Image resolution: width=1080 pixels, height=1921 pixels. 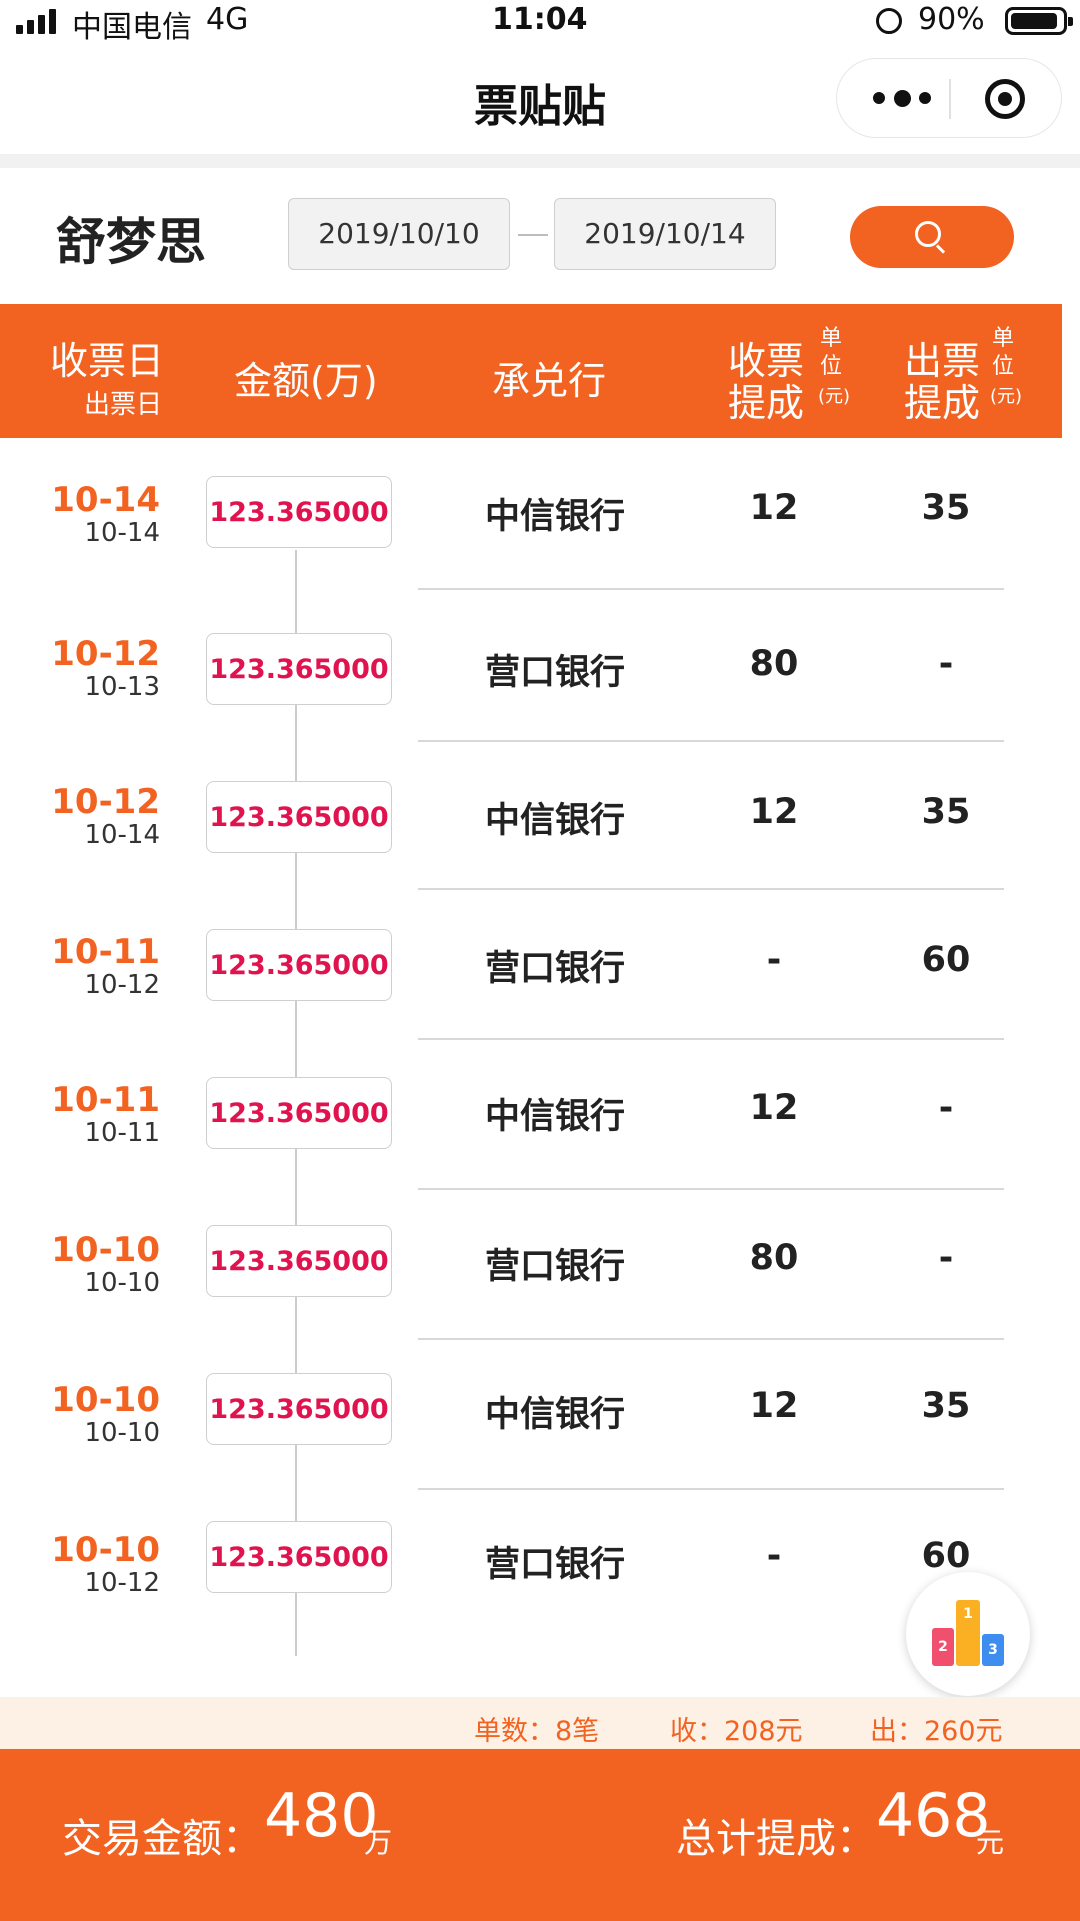 I want to click on network-type: 4G, so click(x=227, y=19).